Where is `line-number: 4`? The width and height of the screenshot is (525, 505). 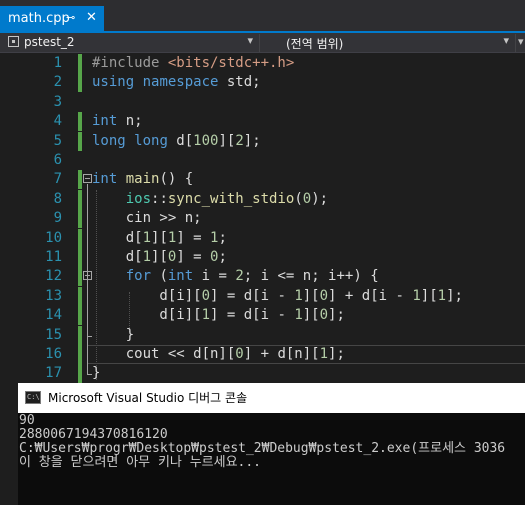
line-number: 4 is located at coordinates (57, 121).